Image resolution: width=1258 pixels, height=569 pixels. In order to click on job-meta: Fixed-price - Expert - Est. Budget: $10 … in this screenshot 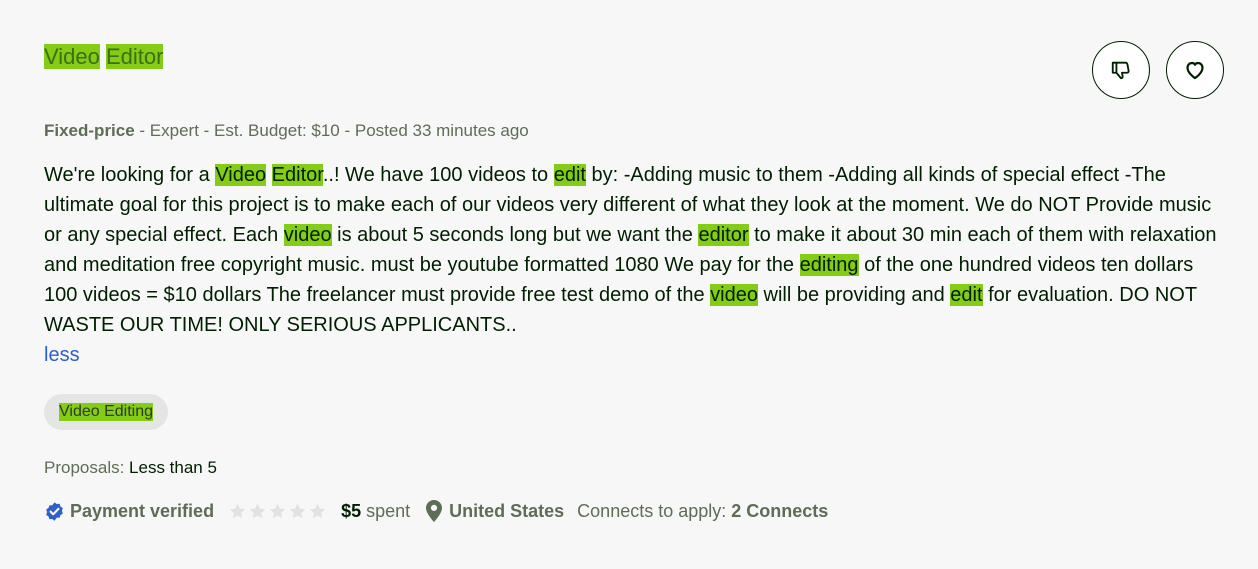, I will do `click(286, 131)`.